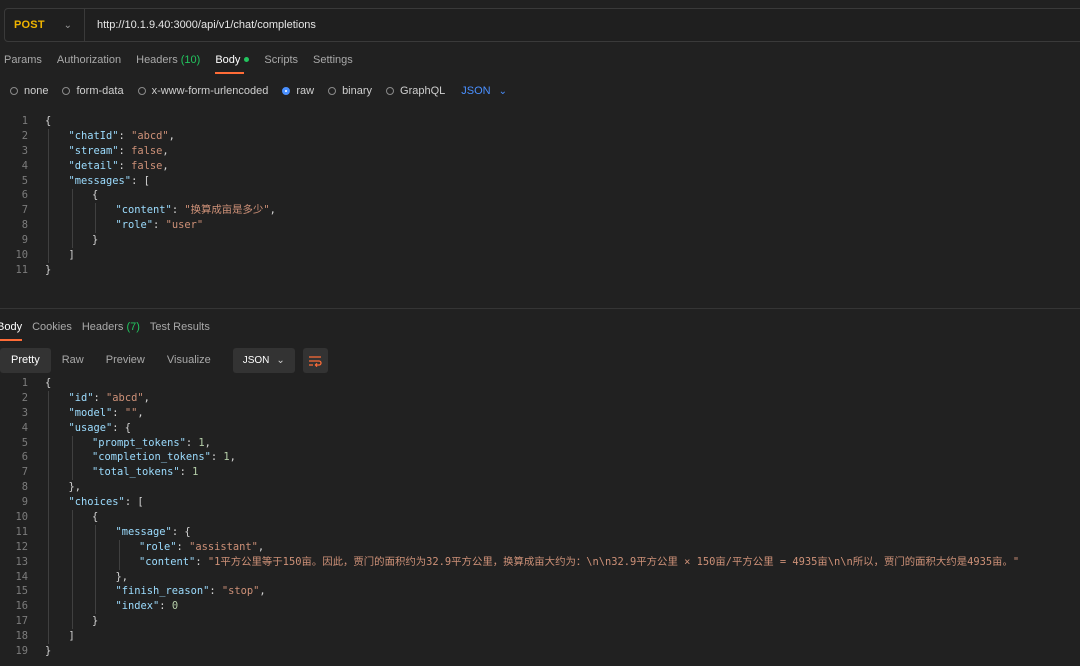 The height and width of the screenshot is (666, 1080). Describe the element at coordinates (24, 210) in the screenshot. I see `line-number: 7` at that location.